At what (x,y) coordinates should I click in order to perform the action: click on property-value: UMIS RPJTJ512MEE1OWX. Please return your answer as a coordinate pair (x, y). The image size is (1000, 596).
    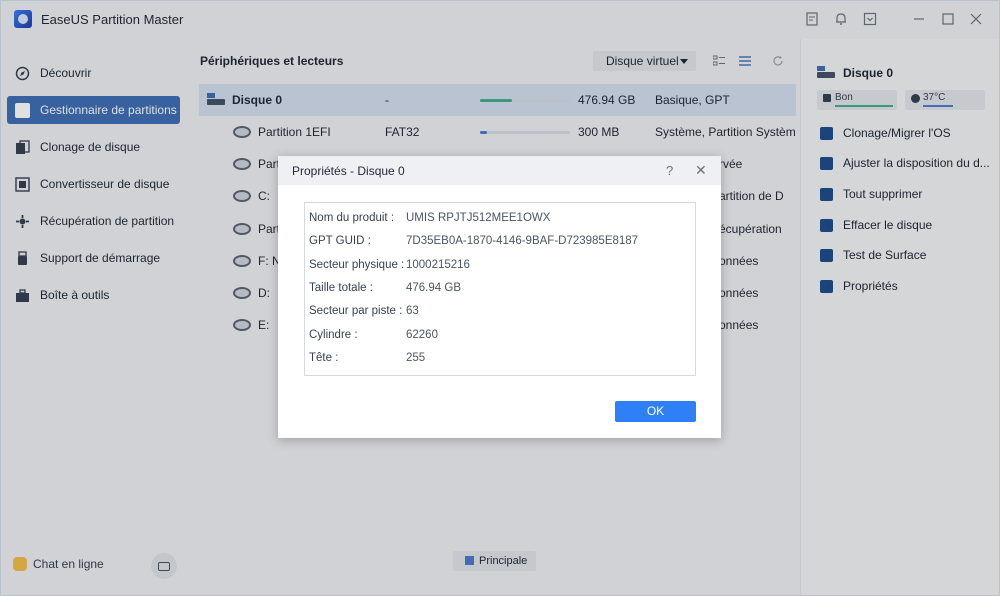
    Looking at the image, I should click on (478, 218).